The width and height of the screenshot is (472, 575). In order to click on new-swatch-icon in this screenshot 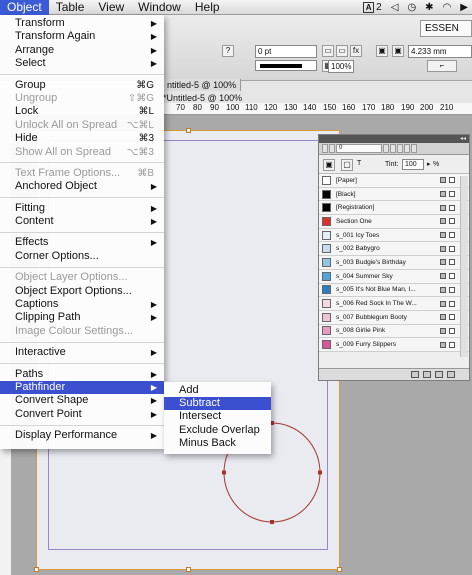, I will do `click(439, 374)`.